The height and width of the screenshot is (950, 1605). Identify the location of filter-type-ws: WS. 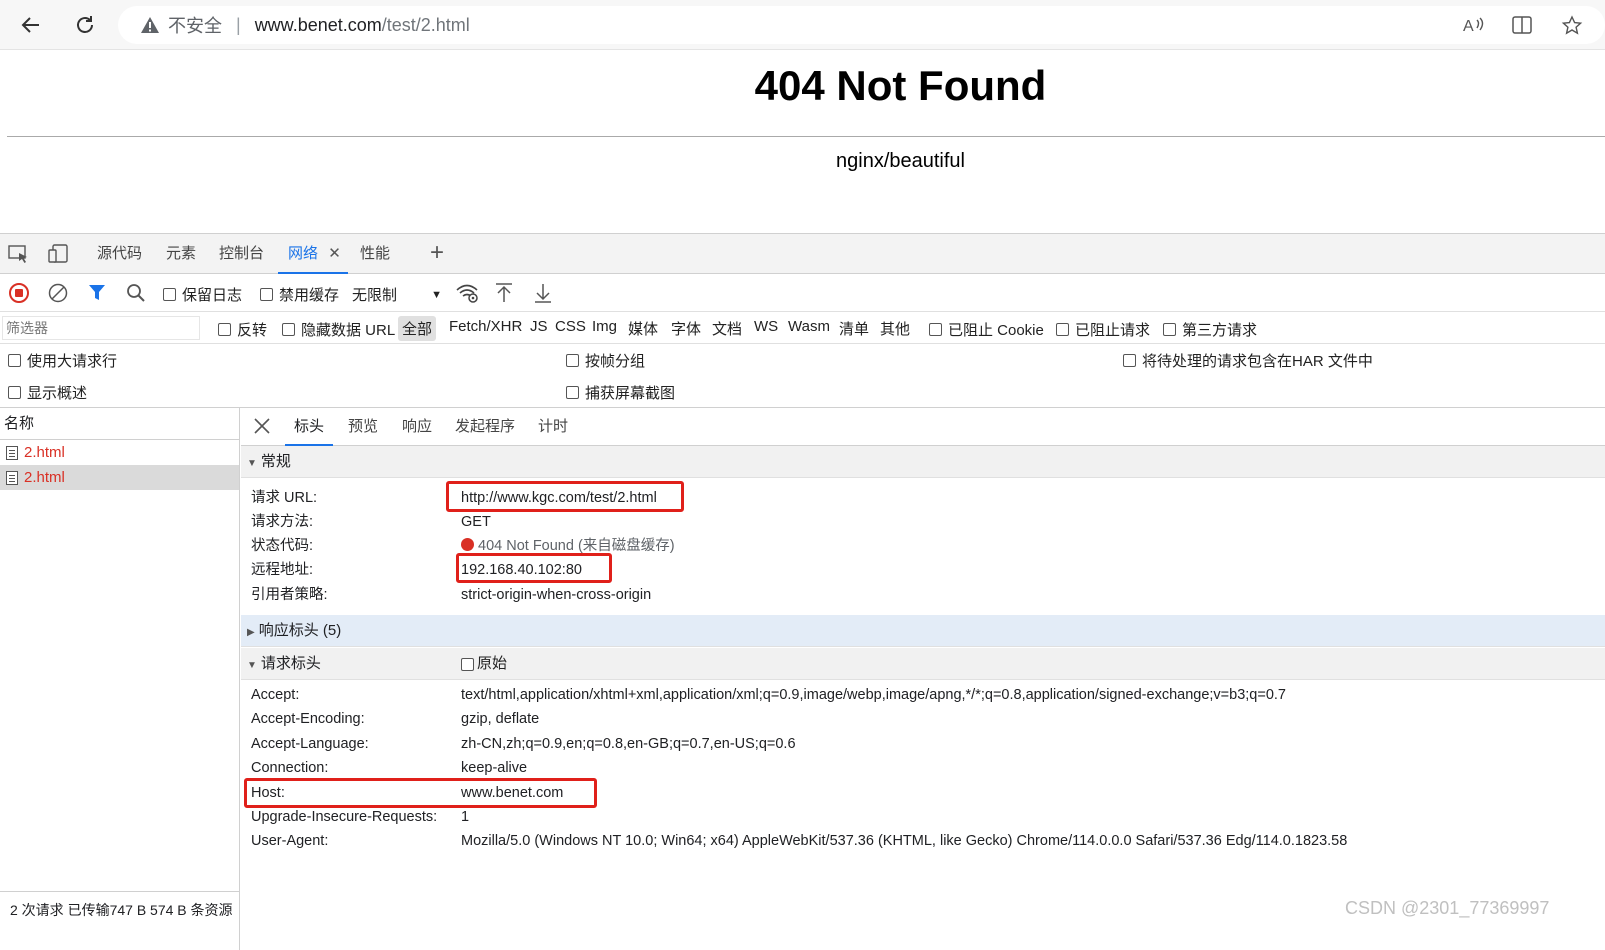
(766, 326).